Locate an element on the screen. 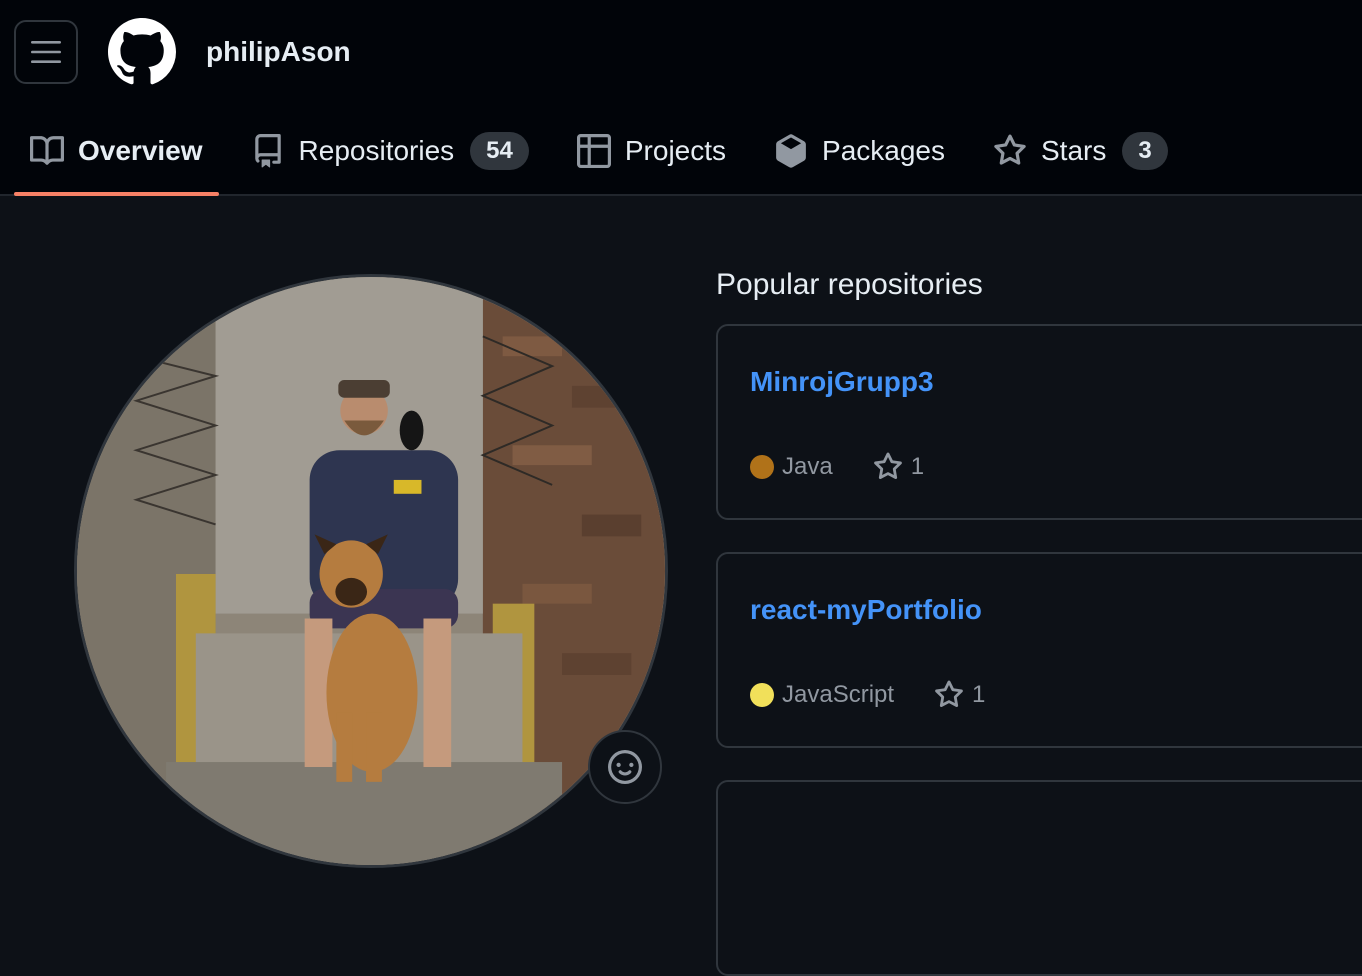 Image resolution: width=1362 pixels, height=976 pixels. repositories-count-badge: 54 is located at coordinates (499, 151).